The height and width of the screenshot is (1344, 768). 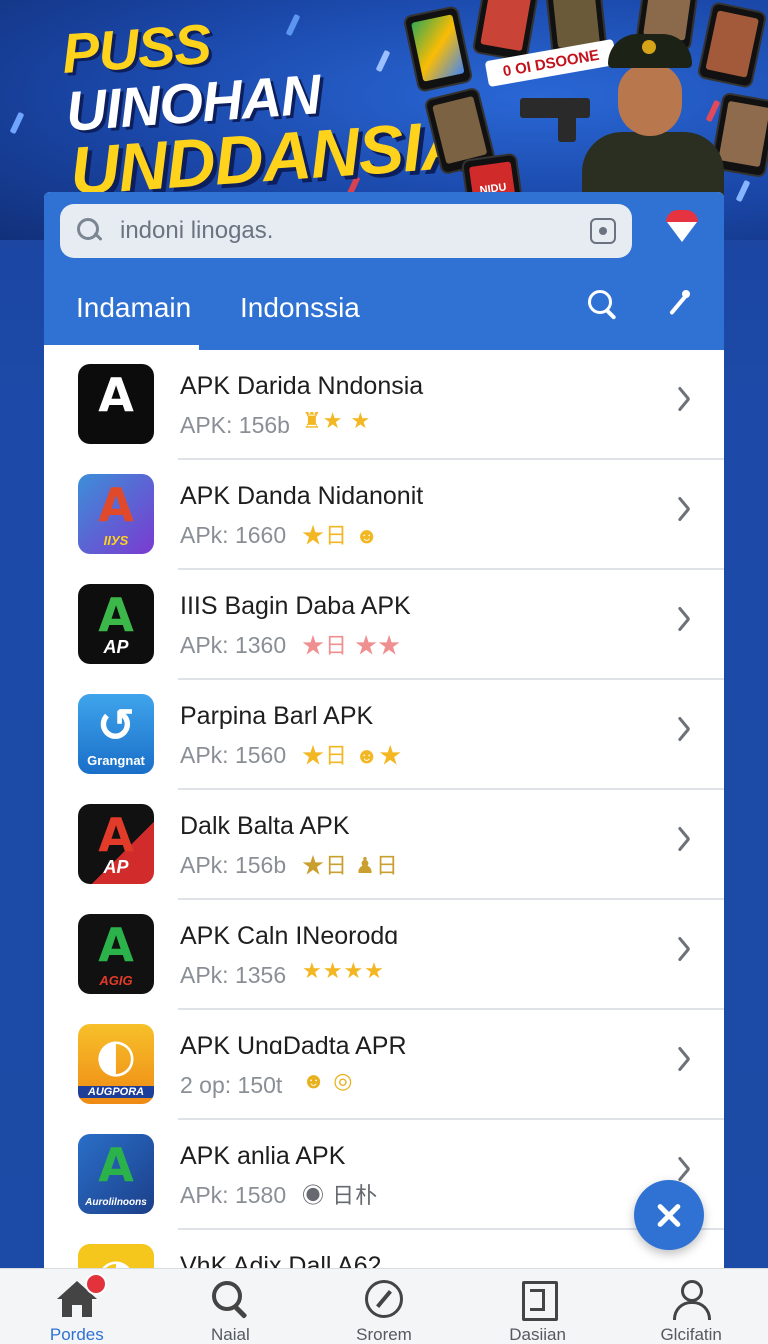 I want to click on app-title: APK Caln INeorodɑ, so click(x=289, y=936).